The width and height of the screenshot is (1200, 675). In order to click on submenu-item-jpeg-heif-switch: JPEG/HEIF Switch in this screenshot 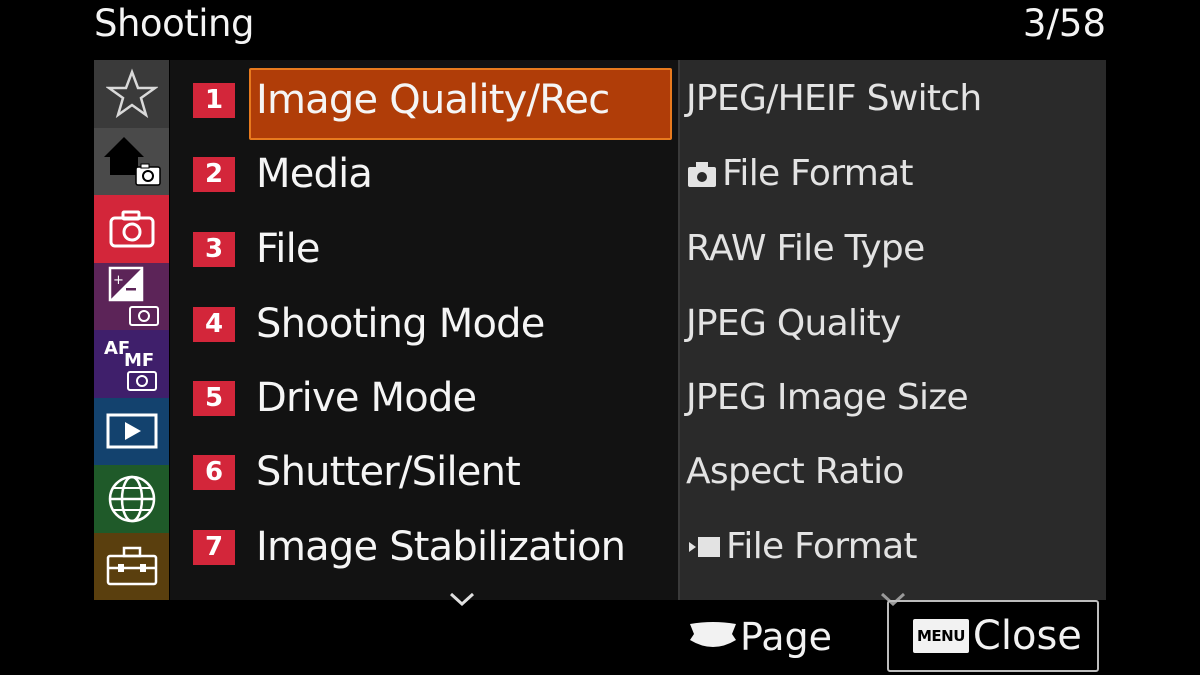, I will do `click(834, 98)`.